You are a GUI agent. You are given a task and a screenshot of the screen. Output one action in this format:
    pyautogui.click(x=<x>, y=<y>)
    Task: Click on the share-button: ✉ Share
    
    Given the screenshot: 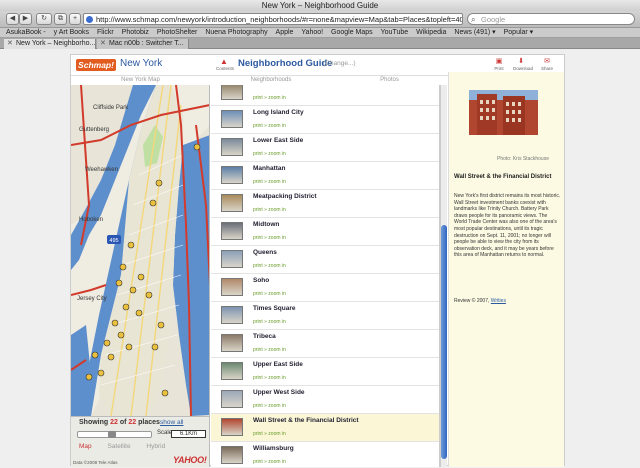 What is the action you would take?
    pyautogui.click(x=547, y=65)
    